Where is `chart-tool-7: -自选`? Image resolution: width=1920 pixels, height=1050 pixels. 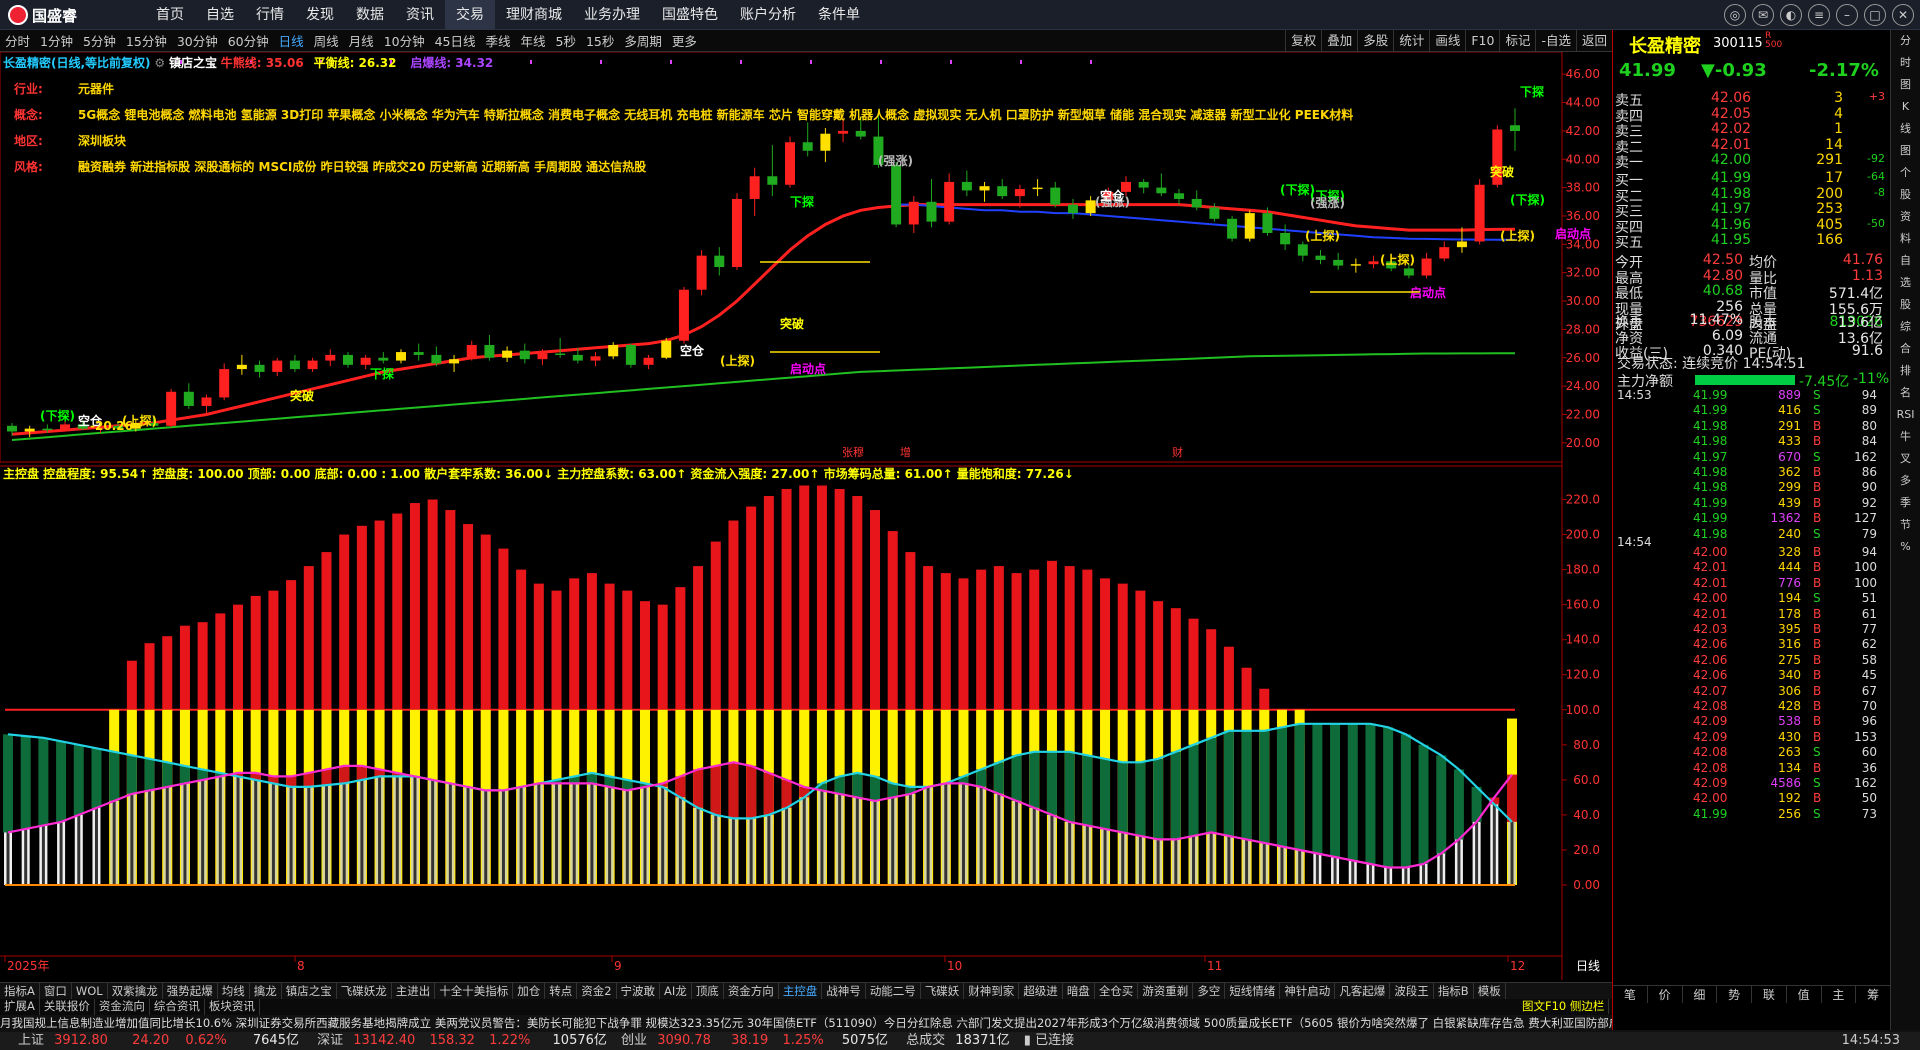 chart-tool-7: -自选 is located at coordinates (1555, 41).